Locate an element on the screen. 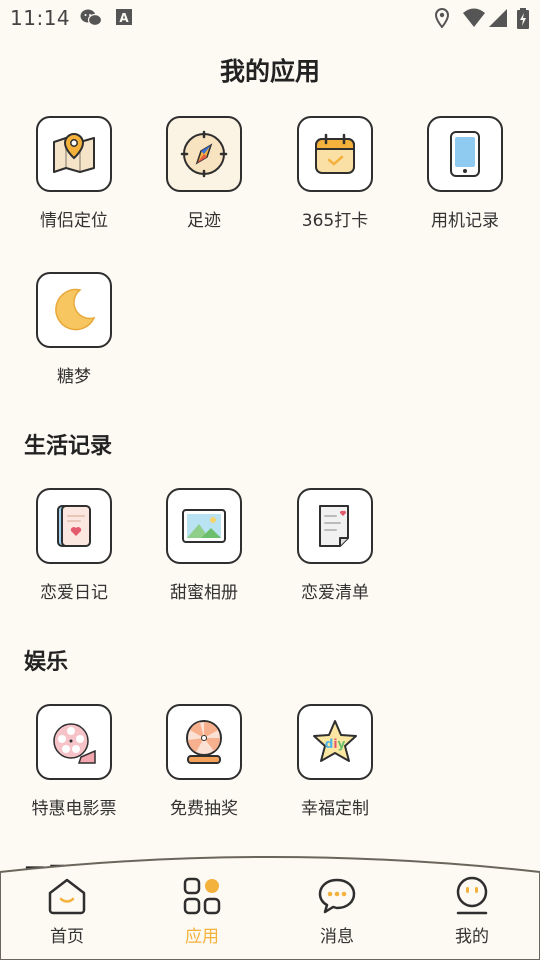 This screenshot has width=540, height=960. app-label: 情侣定位 is located at coordinates (74, 221).